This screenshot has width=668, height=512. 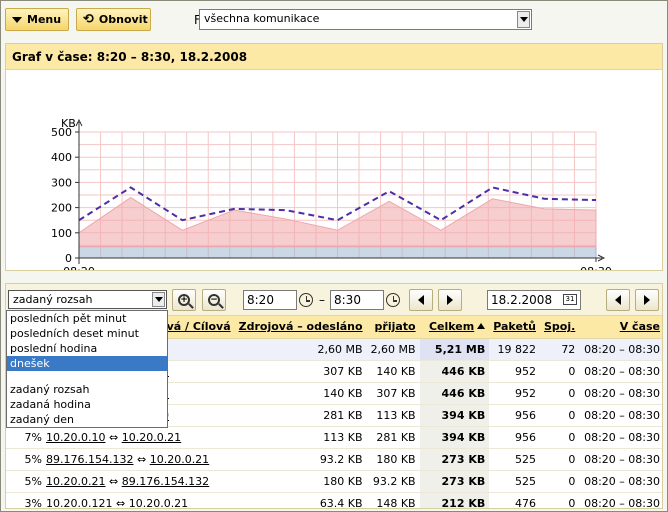 I want to click on time-next-button, so click(x=450, y=300).